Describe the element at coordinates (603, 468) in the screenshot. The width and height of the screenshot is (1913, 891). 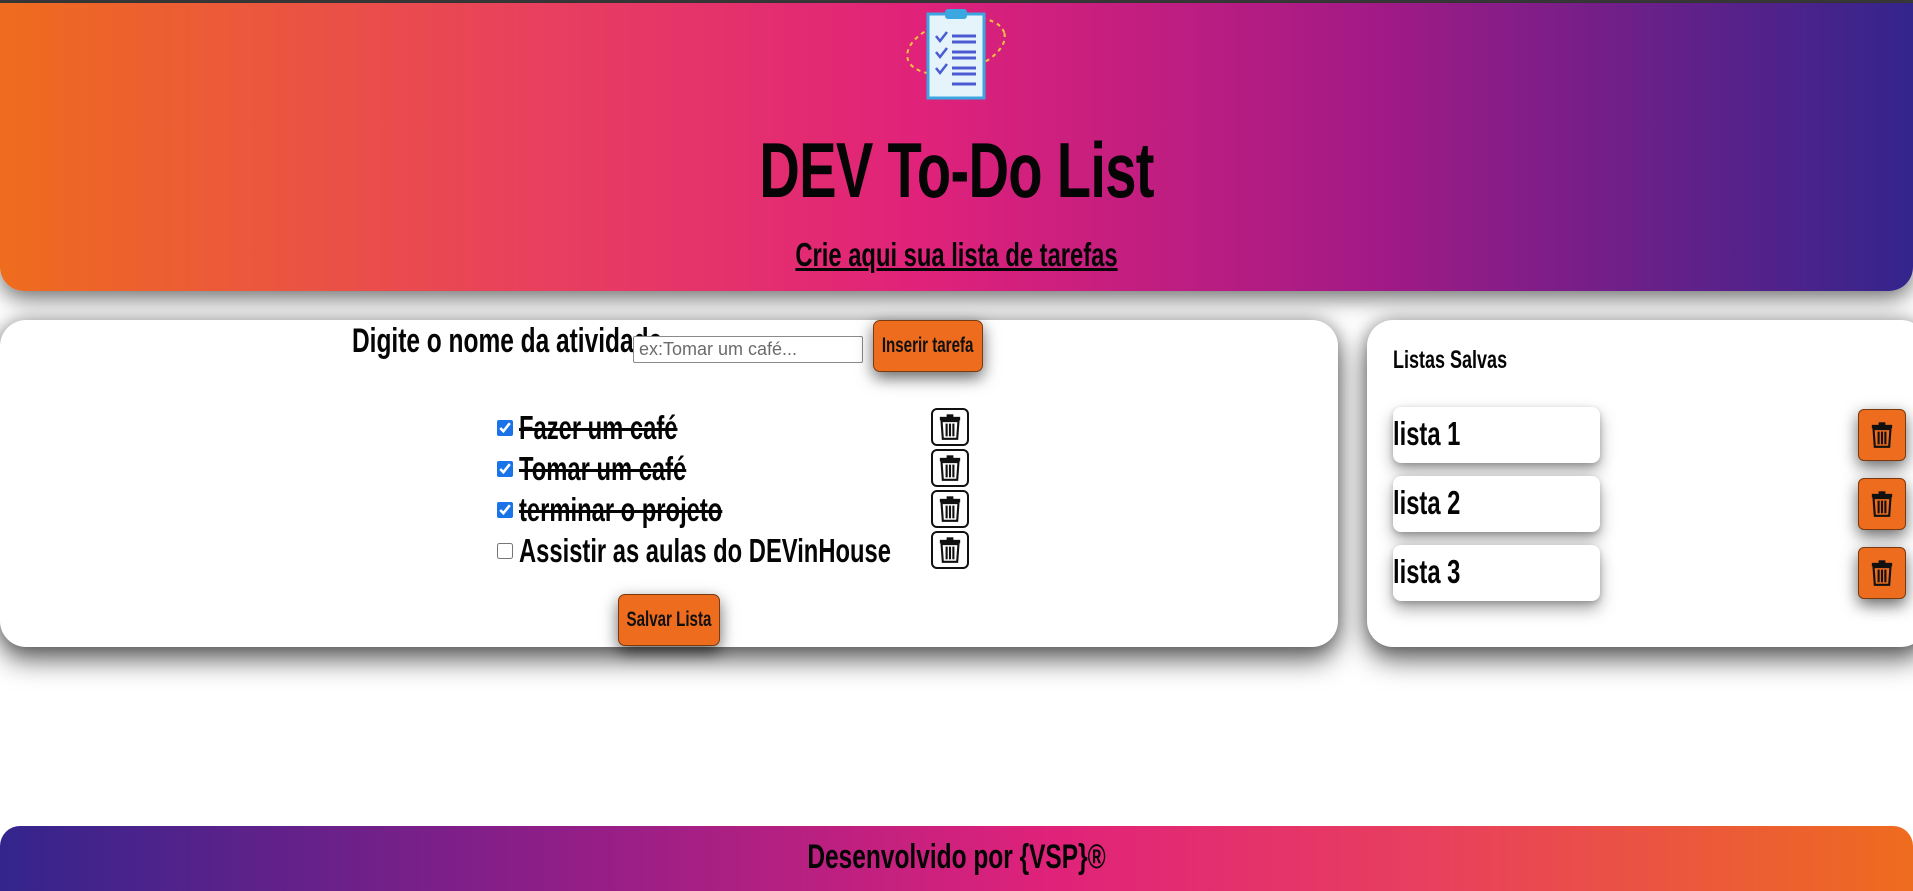
I see `task-label: Tomar um café` at that location.